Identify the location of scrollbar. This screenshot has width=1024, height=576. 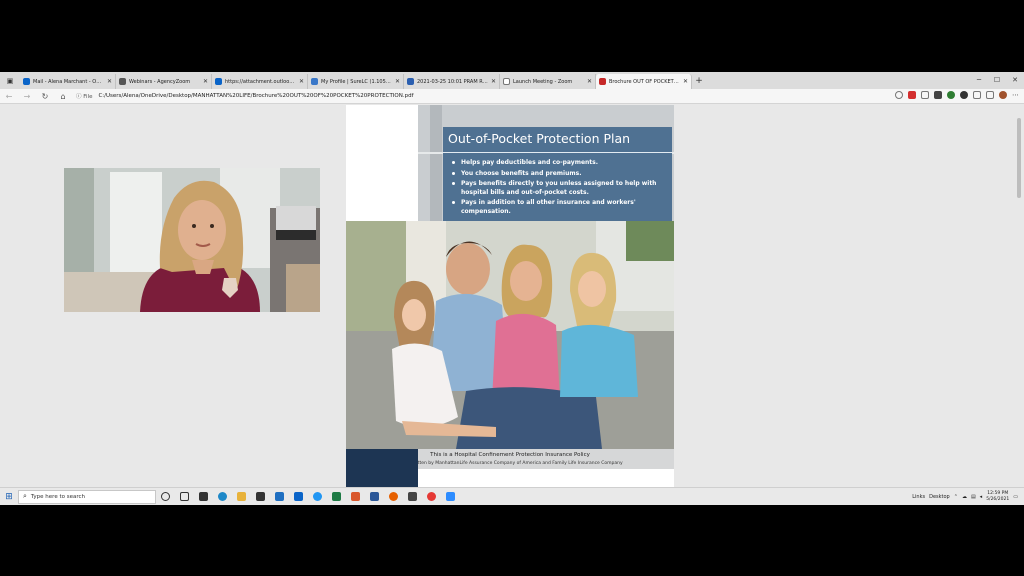
(1019, 295).